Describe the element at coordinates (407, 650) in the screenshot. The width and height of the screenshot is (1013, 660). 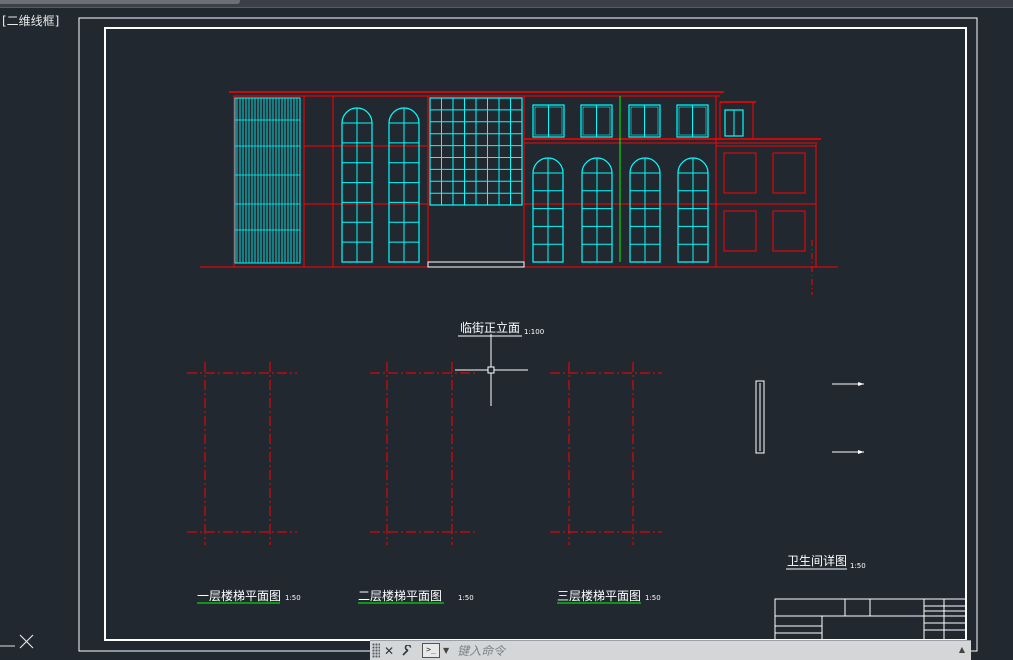
I see `wrench-icon` at that location.